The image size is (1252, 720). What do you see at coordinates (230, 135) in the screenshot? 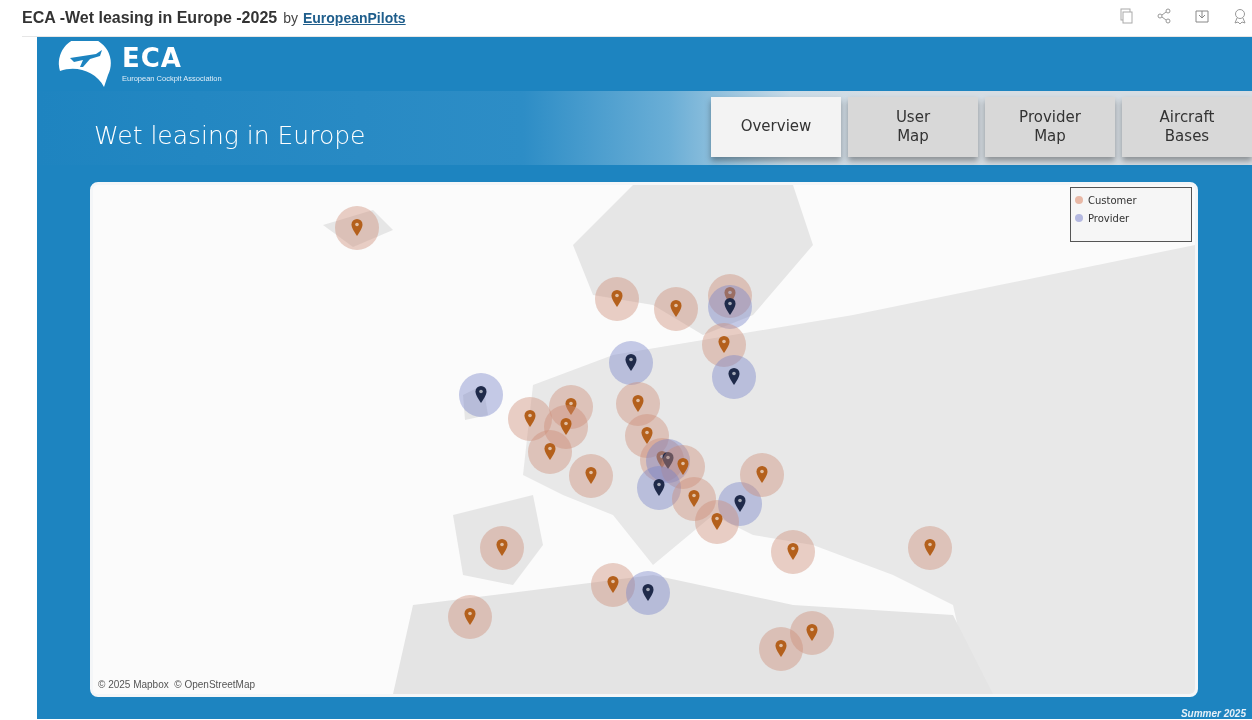
I see `dashboard-title: Wet leasing in Europe` at bounding box center [230, 135].